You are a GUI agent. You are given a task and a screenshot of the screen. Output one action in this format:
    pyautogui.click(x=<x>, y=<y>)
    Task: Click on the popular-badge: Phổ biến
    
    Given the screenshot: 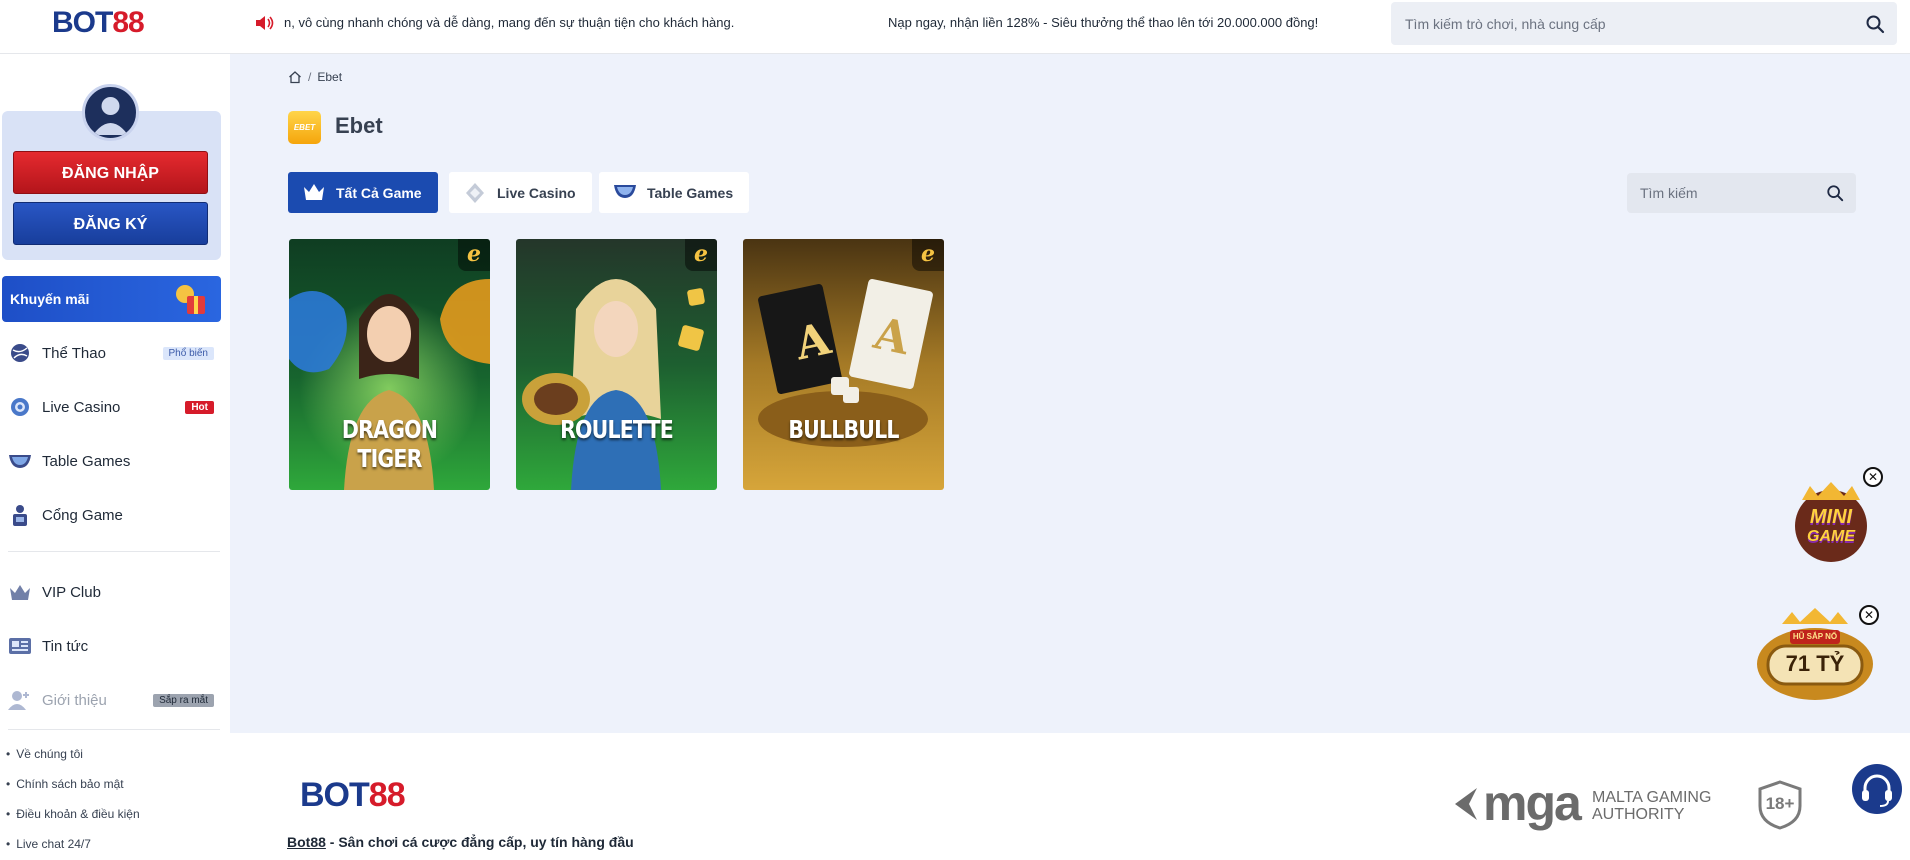 What is the action you would take?
    pyautogui.click(x=188, y=353)
    